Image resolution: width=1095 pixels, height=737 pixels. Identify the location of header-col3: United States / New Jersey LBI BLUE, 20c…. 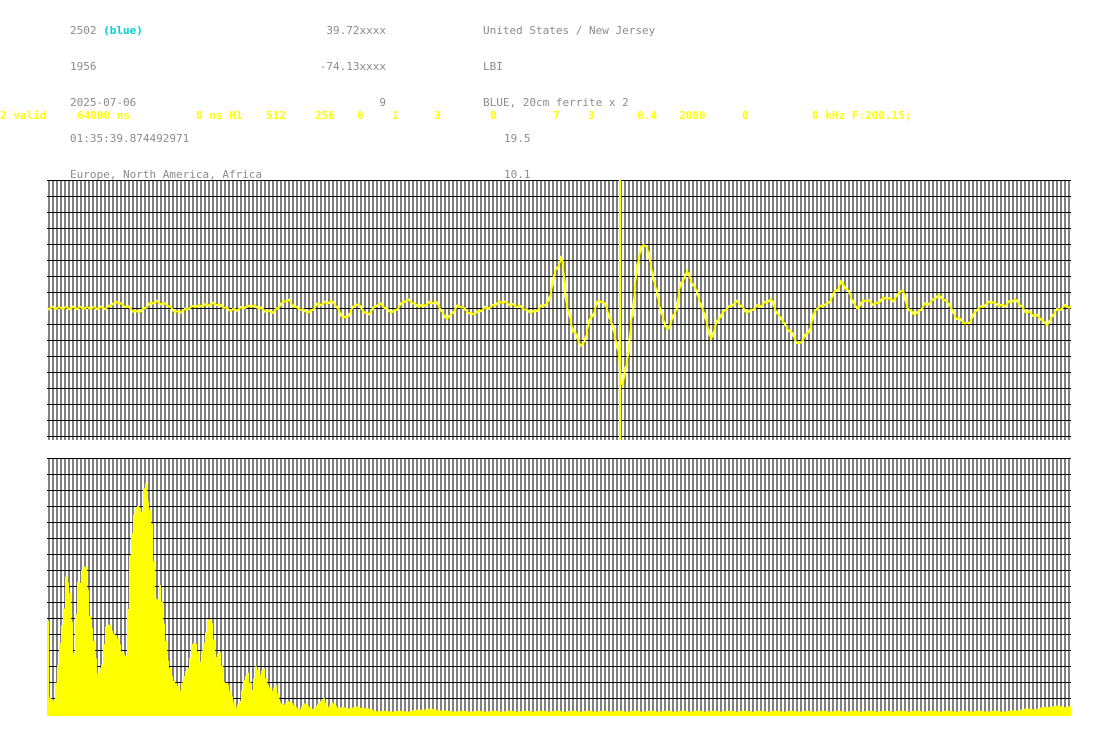
(569, 97).